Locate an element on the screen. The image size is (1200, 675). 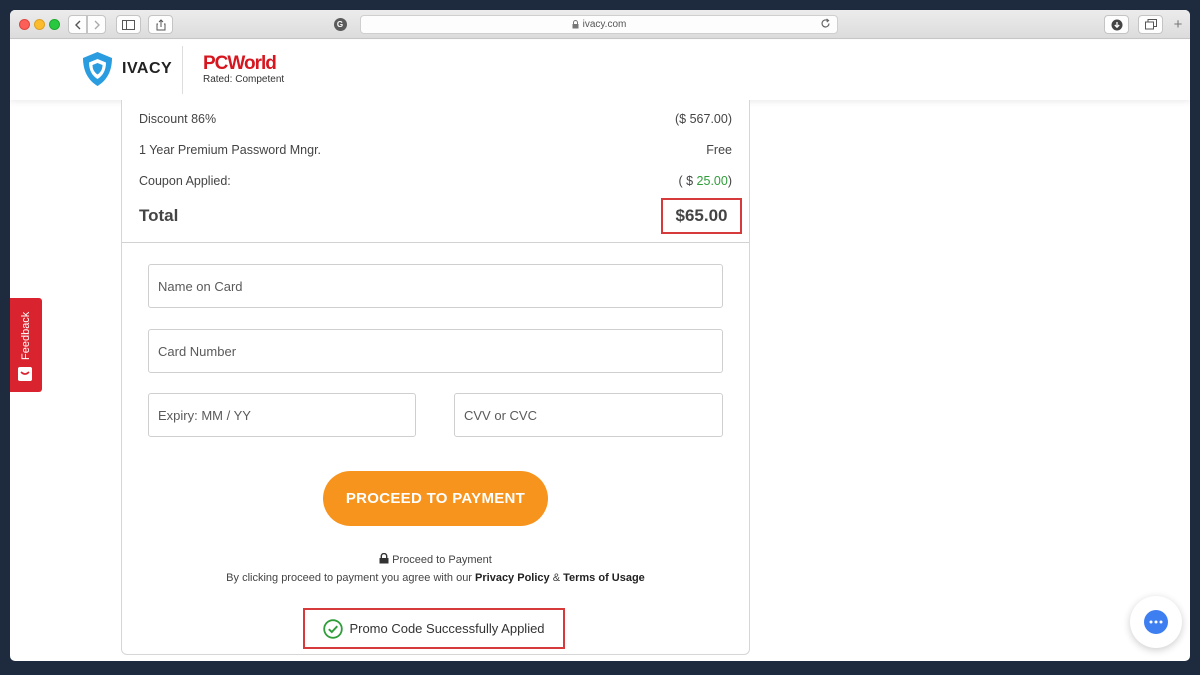
grammarly-extension-button: G is located at coordinates (340, 24).